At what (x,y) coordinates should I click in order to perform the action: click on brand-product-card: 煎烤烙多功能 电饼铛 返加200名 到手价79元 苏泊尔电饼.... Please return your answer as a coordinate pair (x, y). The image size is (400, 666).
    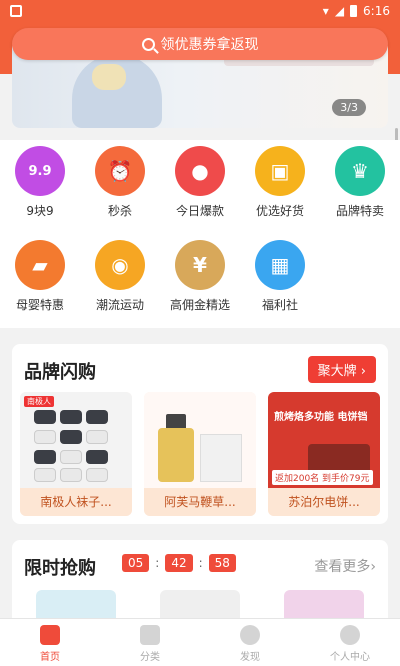
    Looking at the image, I should click on (324, 454).